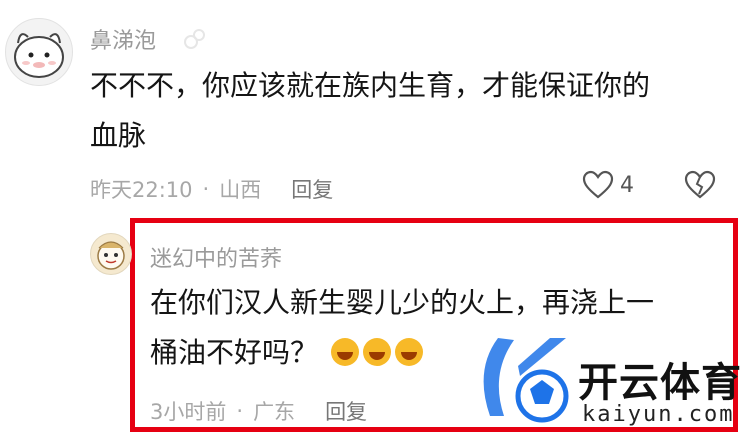 Image resolution: width=755 pixels, height=445 pixels. Describe the element at coordinates (216, 257) in the screenshot. I see `username: 迷幻中的苦荞` at that location.